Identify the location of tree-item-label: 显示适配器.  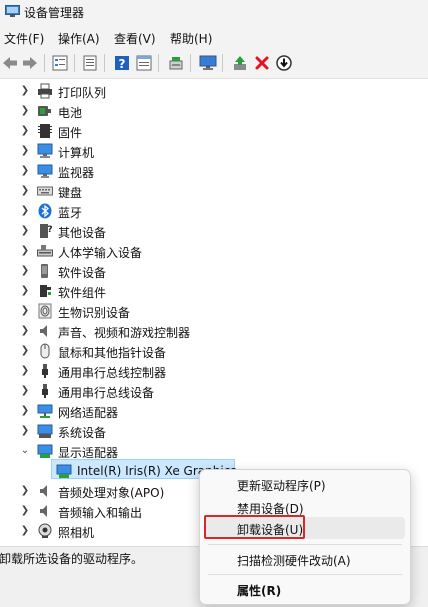
(88, 453).